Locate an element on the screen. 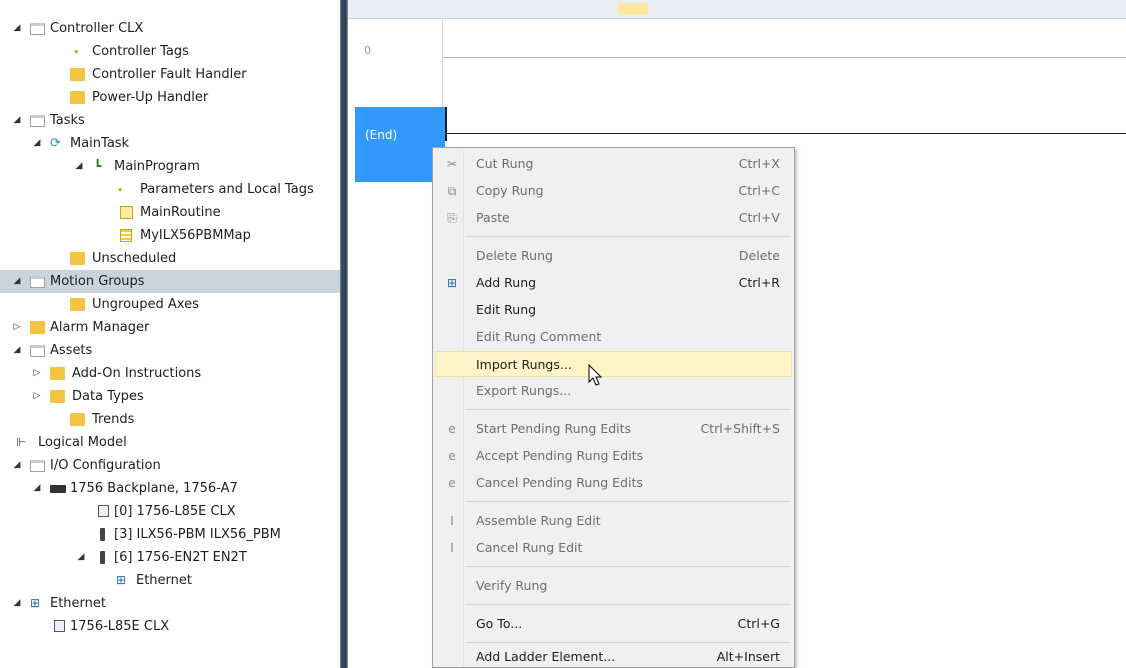  menu-item-cancel-pending-edits: e Cancel Pending Rung Edits is located at coordinates (613, 483).